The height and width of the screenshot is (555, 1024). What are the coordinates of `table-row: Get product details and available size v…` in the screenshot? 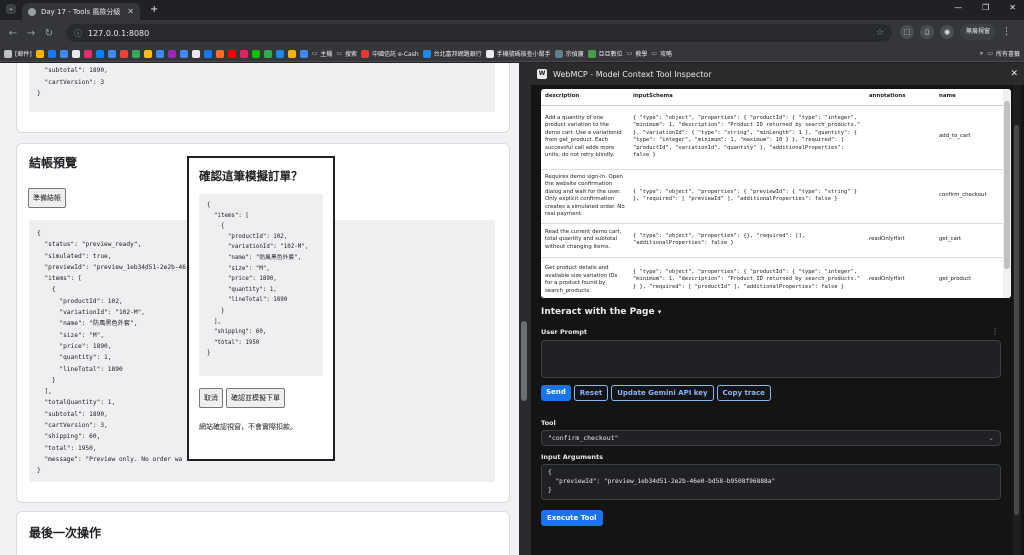 It's located at (776, 277).